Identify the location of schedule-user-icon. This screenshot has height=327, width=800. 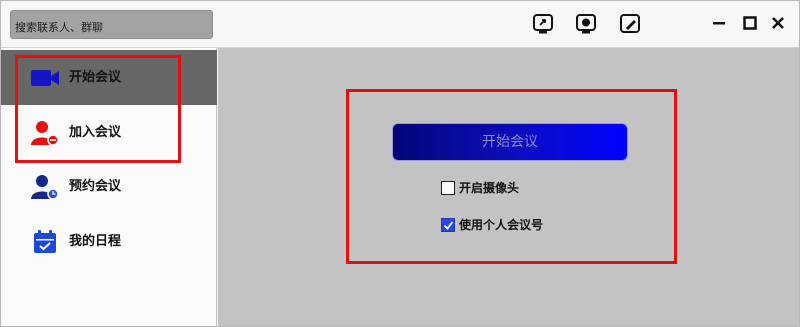
(45, 187).